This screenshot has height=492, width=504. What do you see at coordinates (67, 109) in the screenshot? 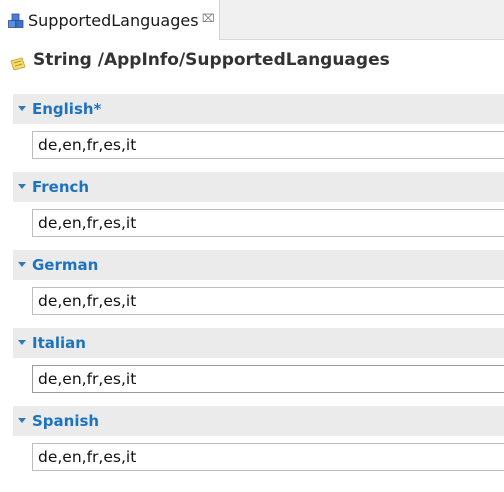
I see `section-label: English*` at bounding box center [67, 109].